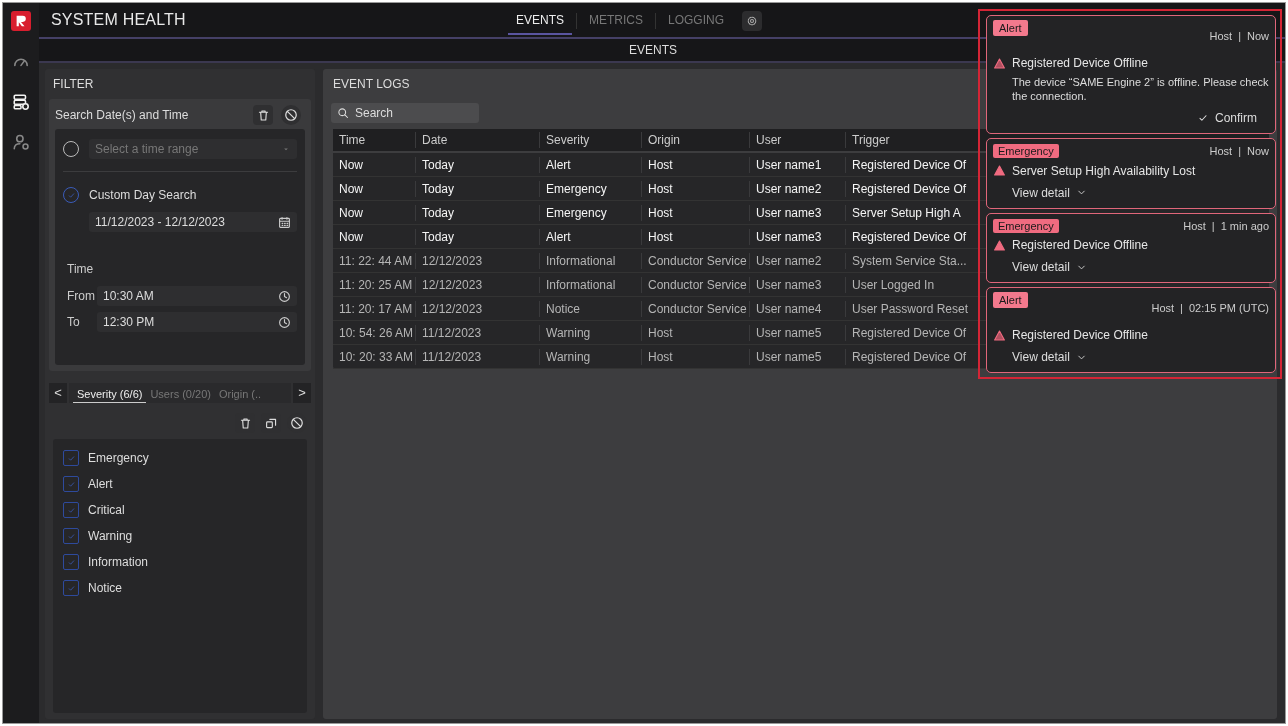 This screenshot has height=726, width=1288. What do you see at coordinates (477, 140) in the screenshot?
I see `column-header: Date` at bounding box center [477, 140].